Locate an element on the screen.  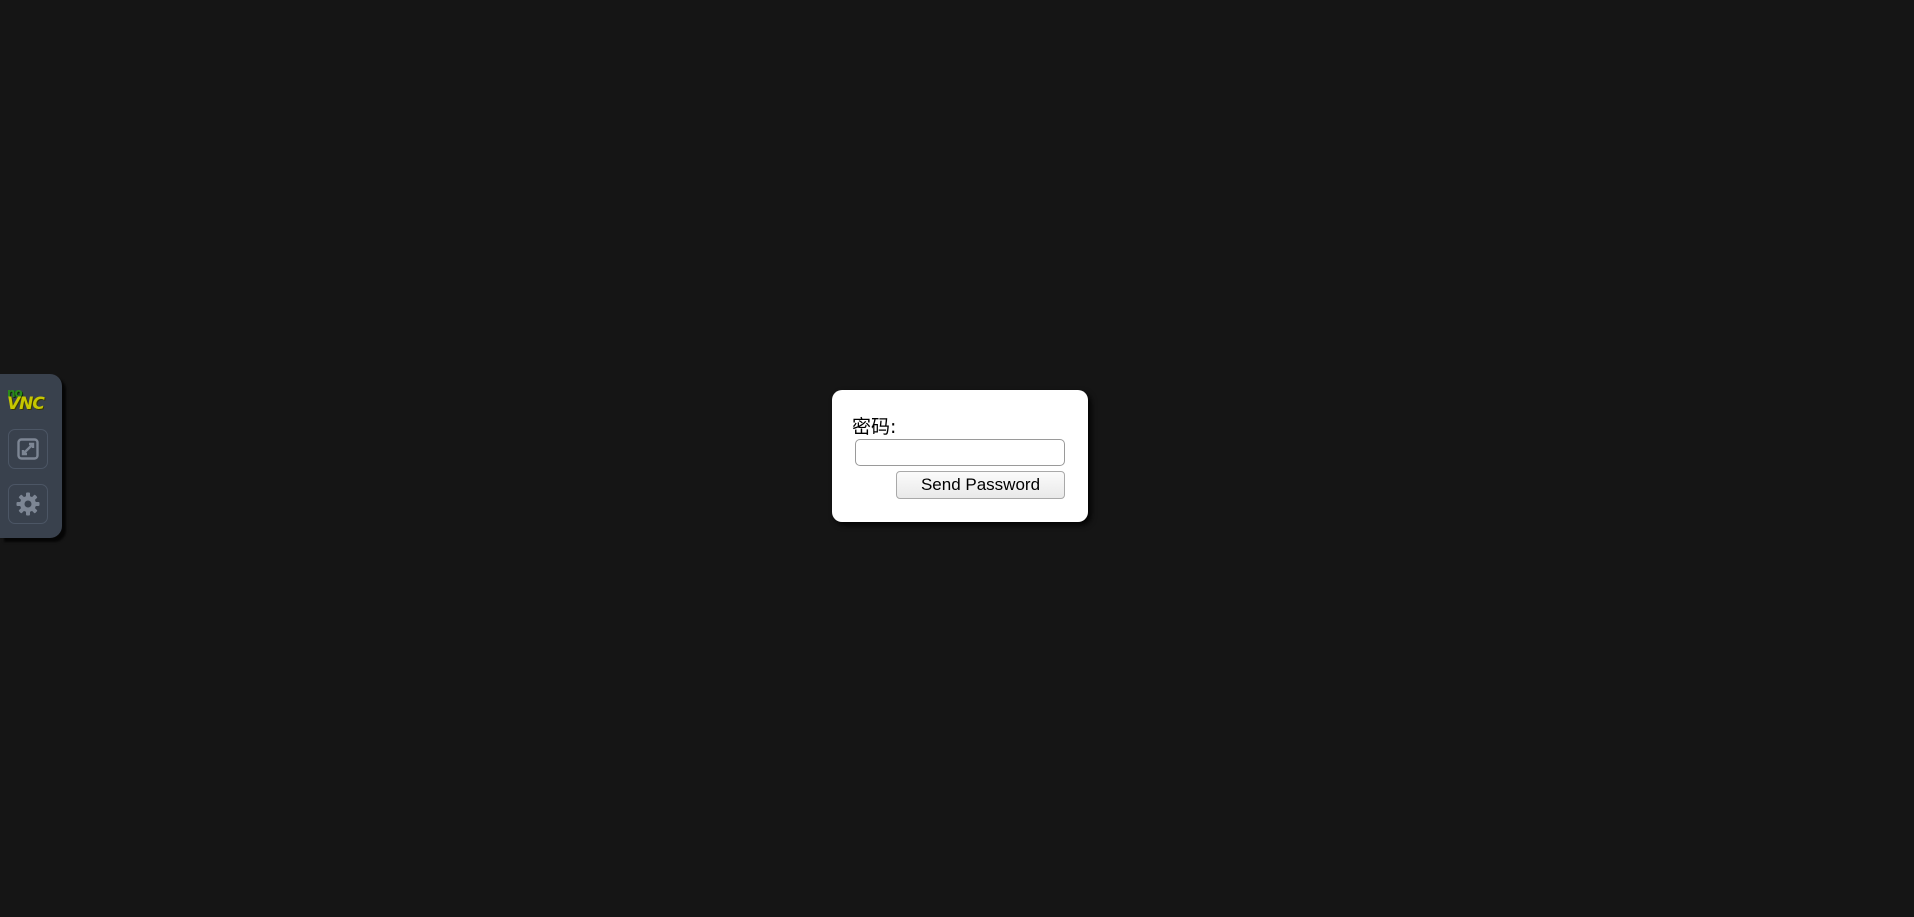
novnc-logo: no VNC is located at coordinates (29, 402).